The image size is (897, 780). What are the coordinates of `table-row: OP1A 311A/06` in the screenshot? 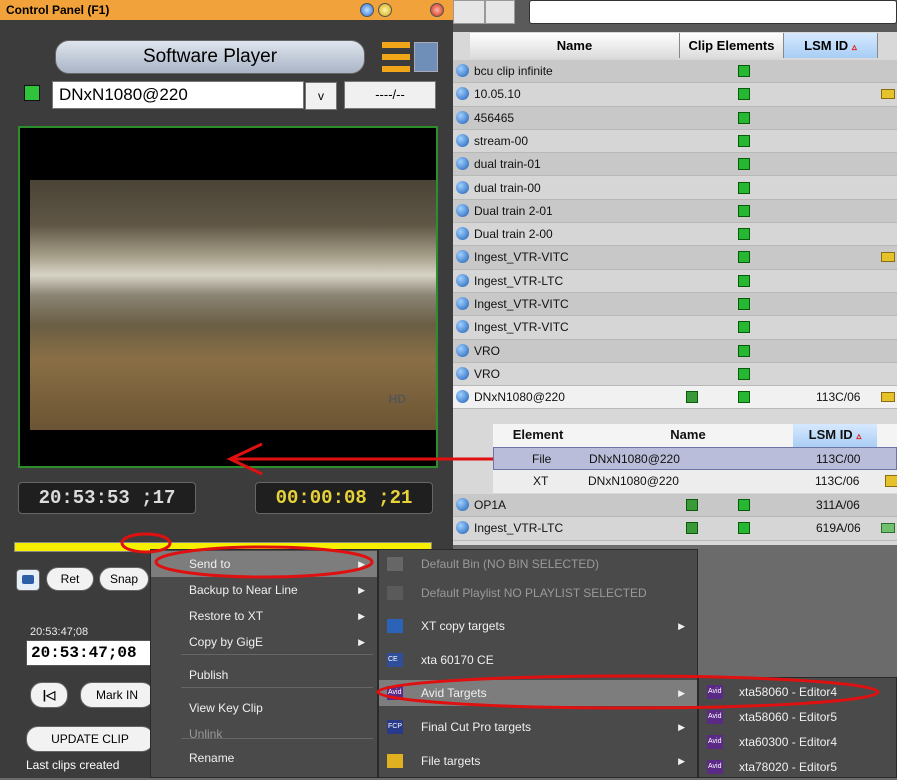 It's located at (675, 506).